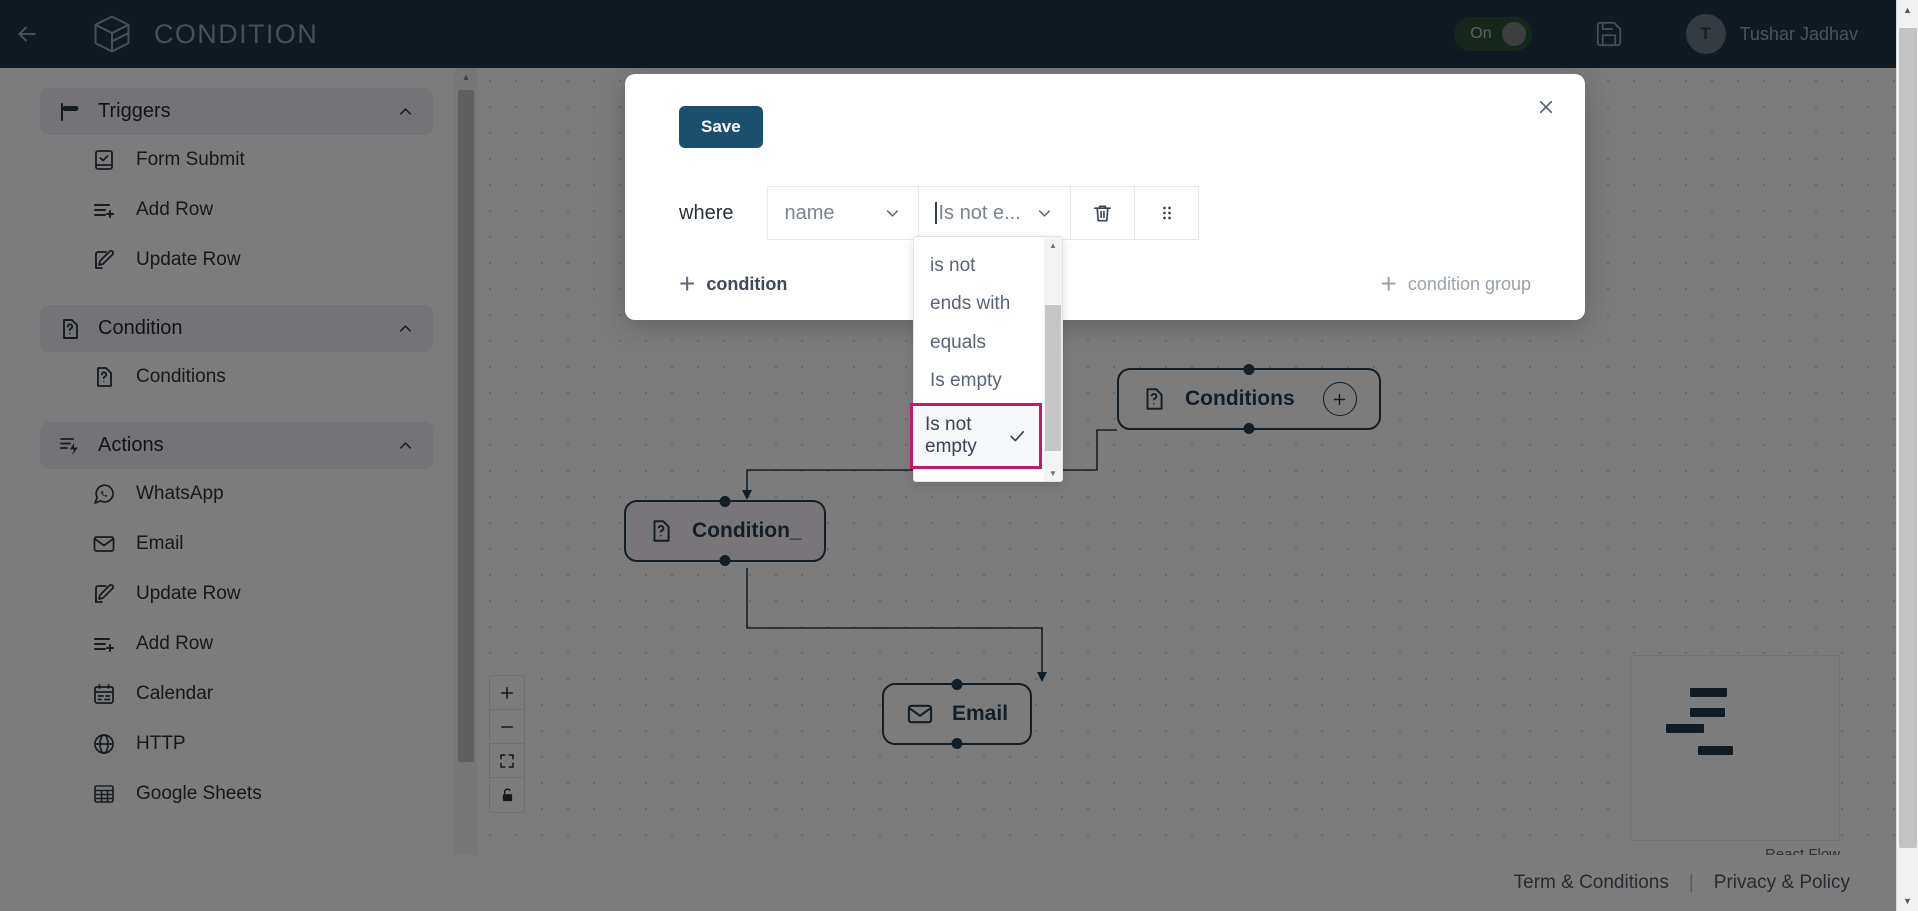 This screenshot has height=911, width=1918. I want to click on dropdown-option-label: is not, so click(953, 265).